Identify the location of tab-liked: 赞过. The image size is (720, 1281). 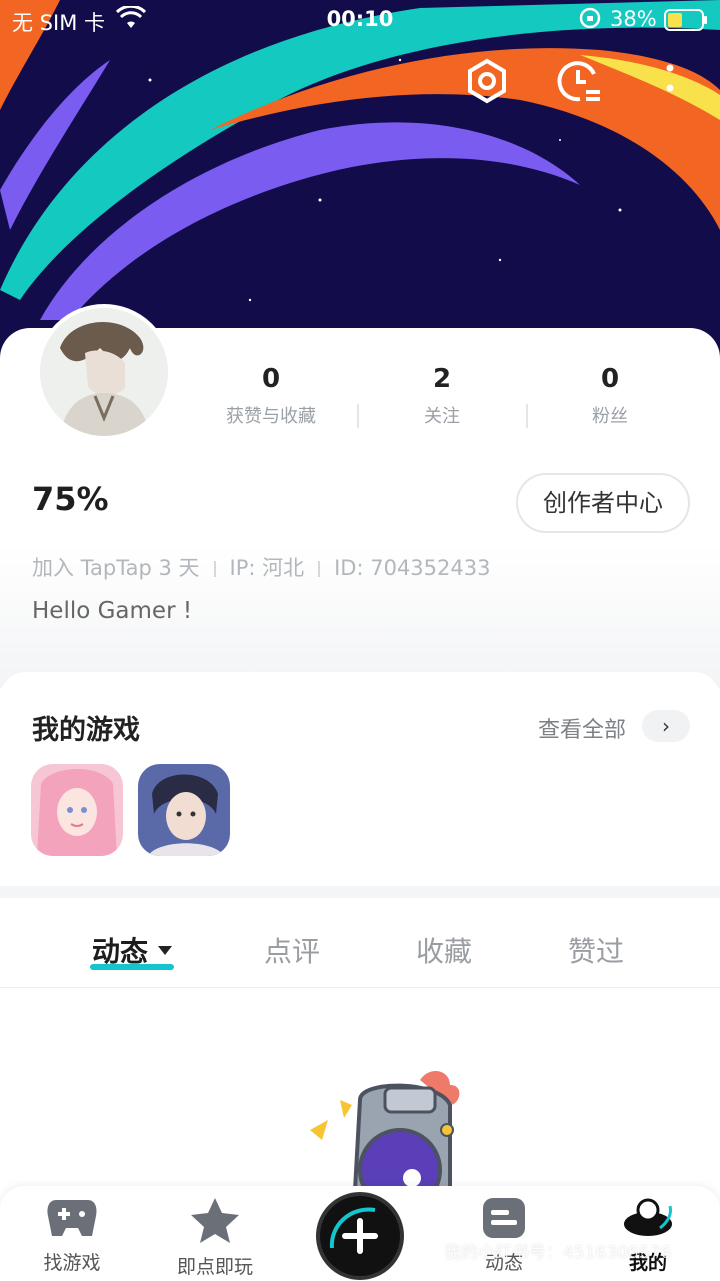
(596, 950).